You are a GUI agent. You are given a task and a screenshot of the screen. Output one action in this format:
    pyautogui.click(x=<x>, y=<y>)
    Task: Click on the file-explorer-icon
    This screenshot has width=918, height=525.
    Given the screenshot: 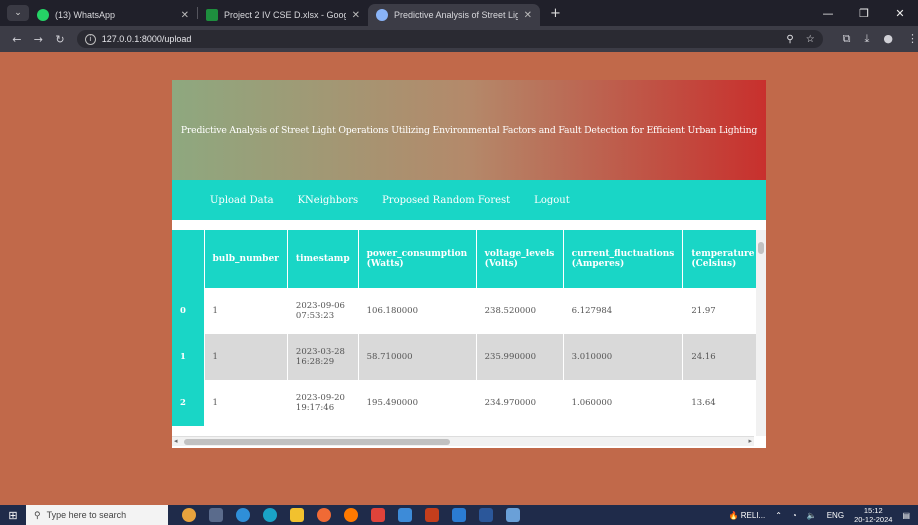 What is the action you would take?
    pyautogui.click(x=297, y=515)
    